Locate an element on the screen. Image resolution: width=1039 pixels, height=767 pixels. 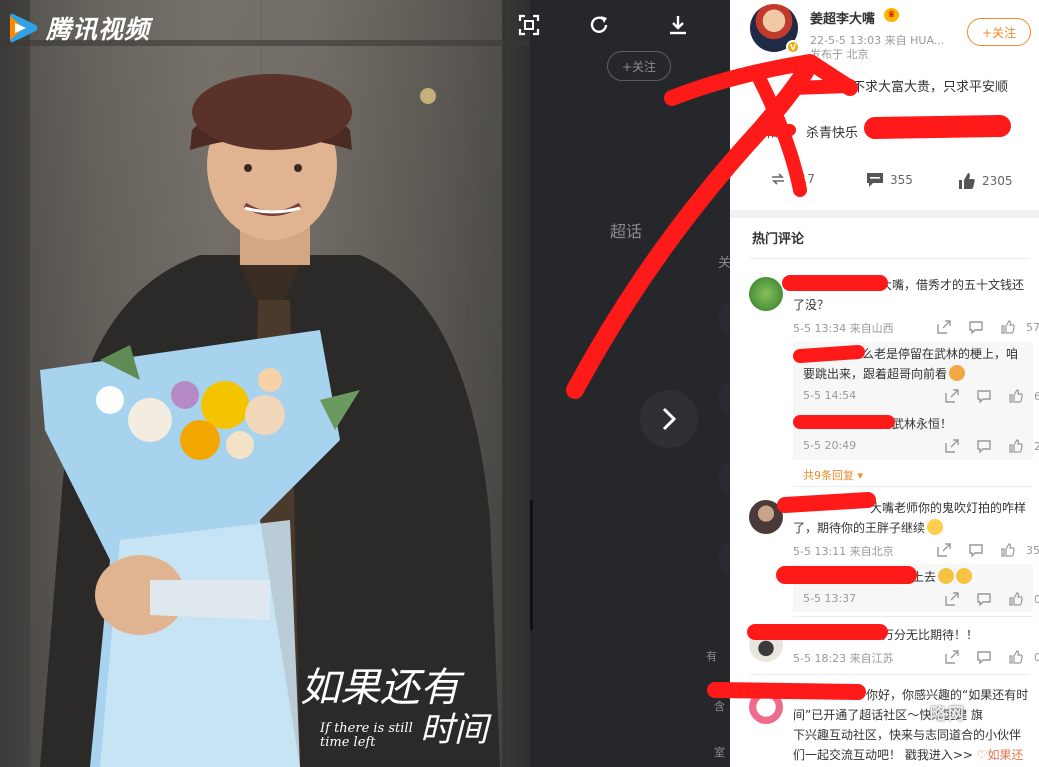
comment-like-count: 57 is located at coordinates (1032, 327).